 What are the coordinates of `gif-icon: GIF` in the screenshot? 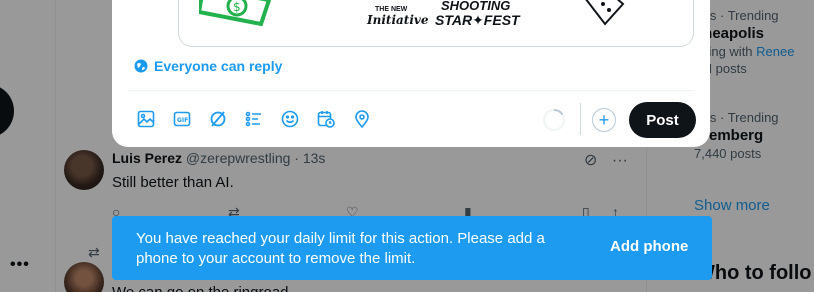 It's located at (182, 119).